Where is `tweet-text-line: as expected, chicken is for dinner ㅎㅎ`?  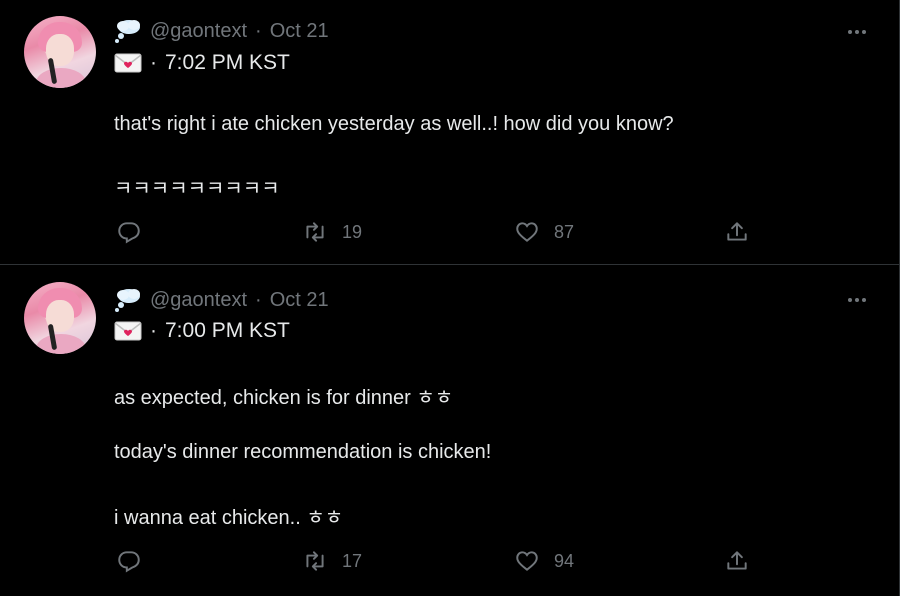
tweet-text-line: as expected, chicken is for dinner ㅎㅎ is located at coordinates (284, 398).